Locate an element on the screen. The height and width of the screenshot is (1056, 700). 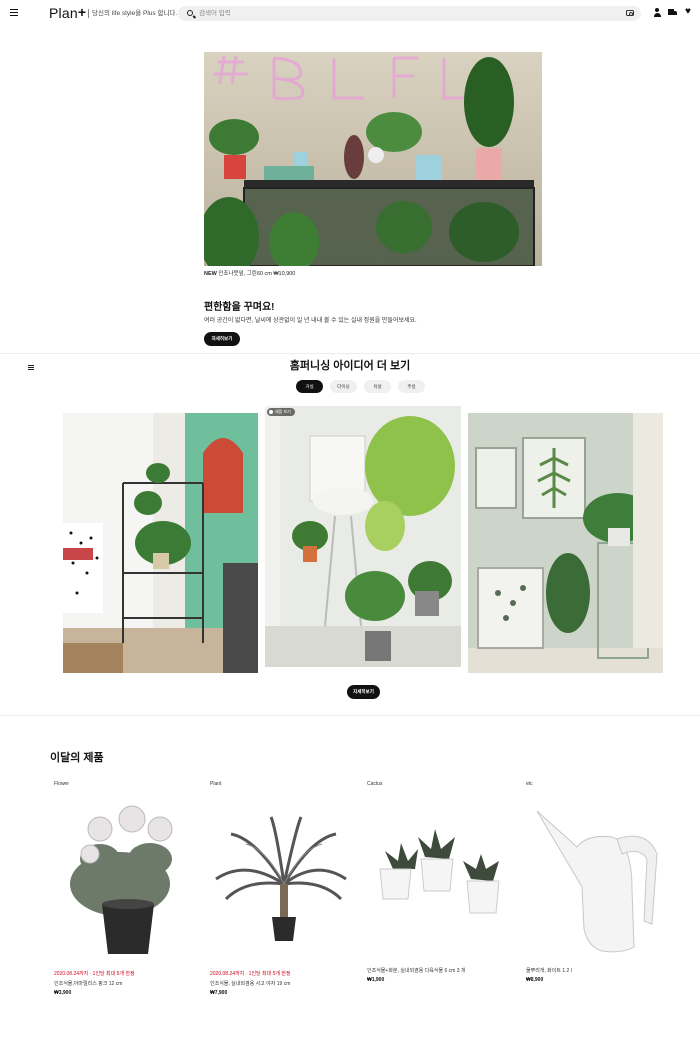
product-name: 인조식물+화분, 실내외겸용 다육식물 6 cm 3 개 is located at coordinates (416, 971).